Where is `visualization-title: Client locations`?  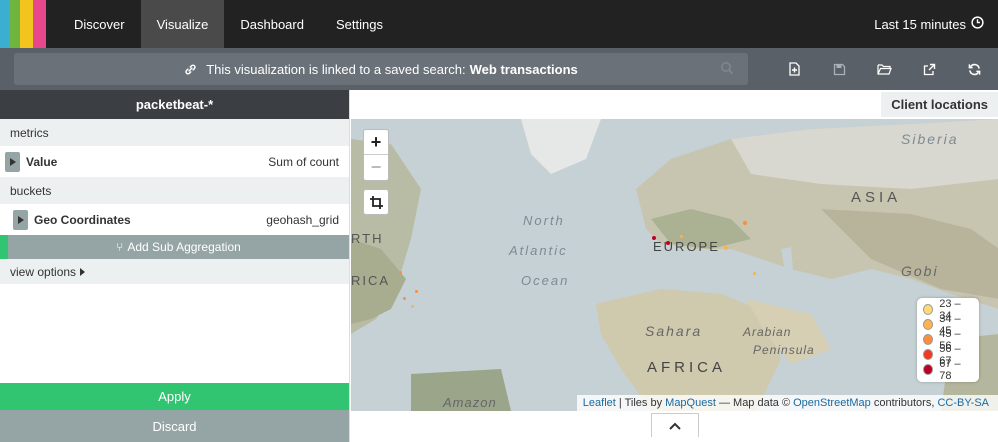 visualization-title: Client locations is located at coordinates (939, 104).